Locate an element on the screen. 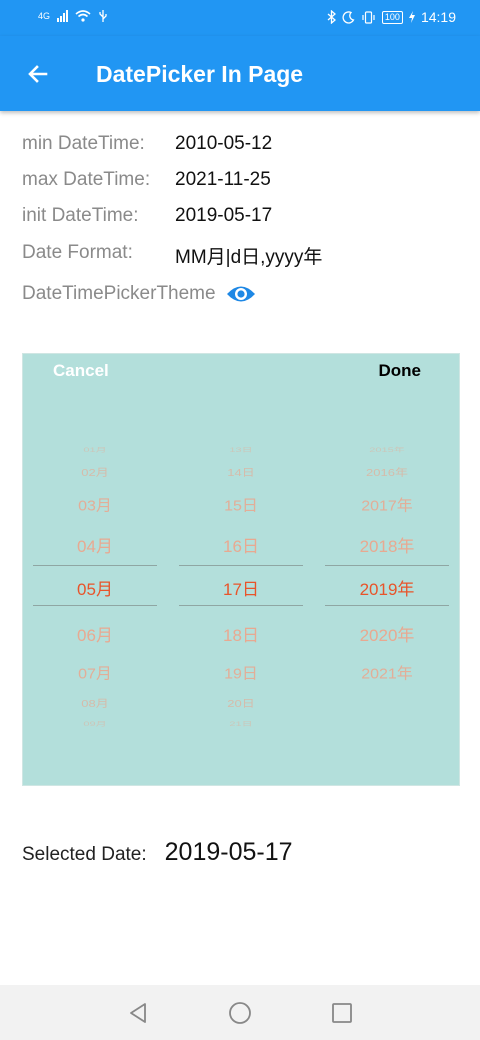 This screenshot has width=480, height=1040. back-button is located at coordinates (38, 74).